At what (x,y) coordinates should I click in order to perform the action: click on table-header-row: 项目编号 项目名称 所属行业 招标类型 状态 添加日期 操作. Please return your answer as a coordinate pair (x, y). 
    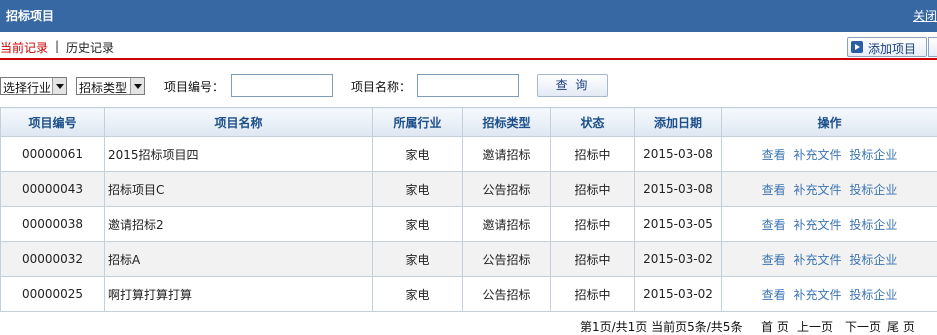
    Looking at the image, I should click on (468, 122).